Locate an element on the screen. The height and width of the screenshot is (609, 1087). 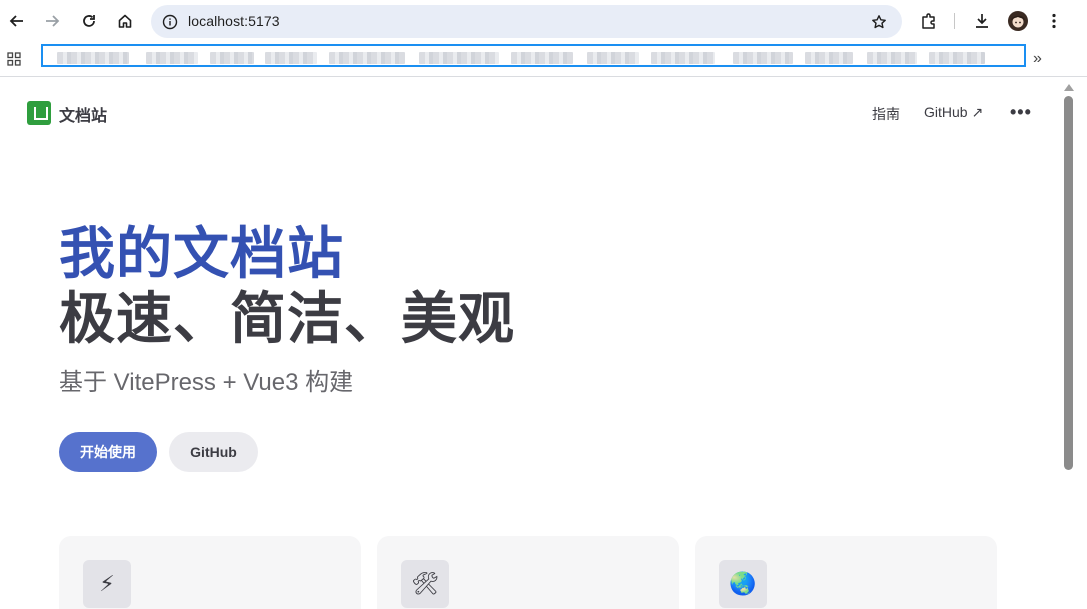
reload-icon is located at coordinates (89, 21).